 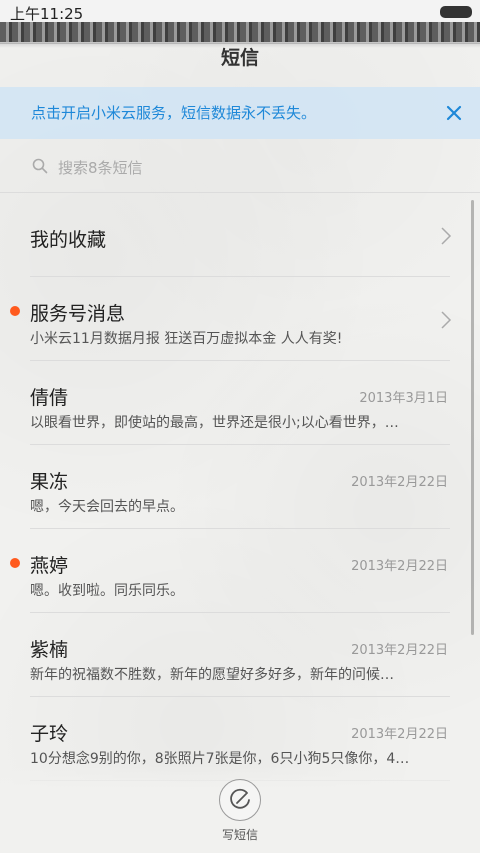 What do you see at coordinates (49, 482) in the screenshot?
I see `contact-name: 果冻` at bounding box center [49, 482].